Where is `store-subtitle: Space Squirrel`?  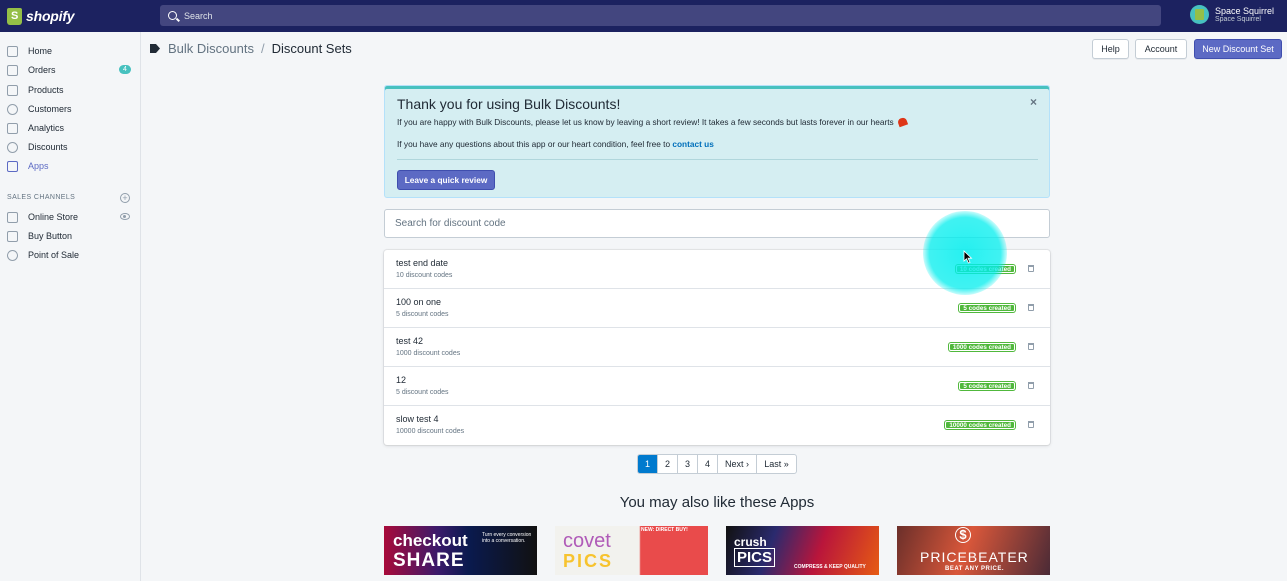
store-subtitle: Space Squirrel is located at coordinates (1238, 19).